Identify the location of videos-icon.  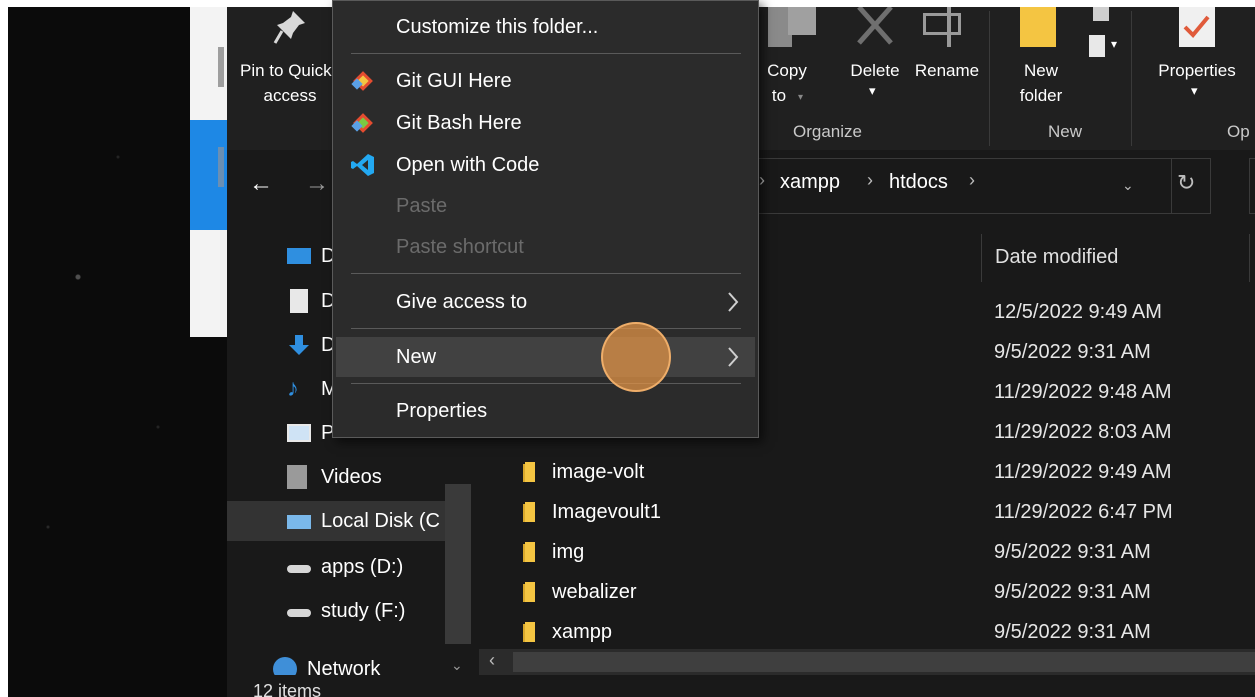
(297, 477).